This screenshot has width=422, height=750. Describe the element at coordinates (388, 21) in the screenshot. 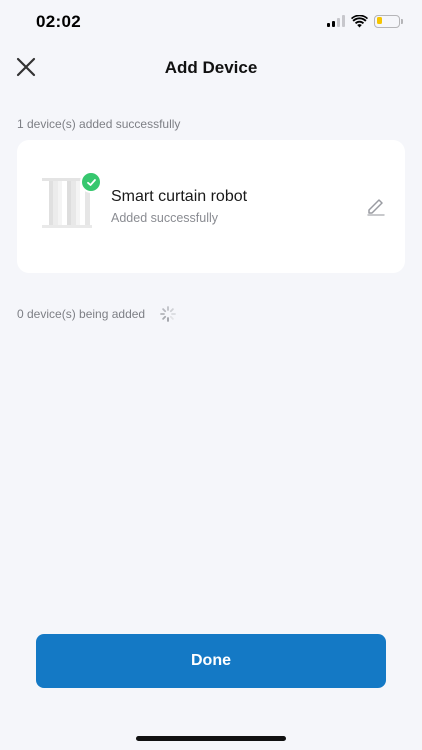

I see `battery-icon` at that location.